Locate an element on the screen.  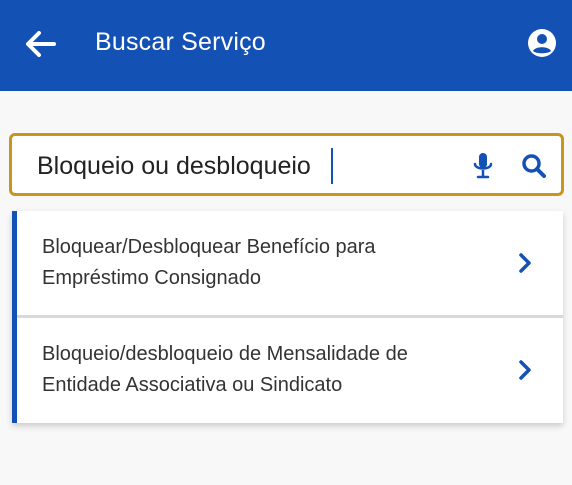
search-field: Bloqueio ou desbloqueio is located at coordinates (286, 164).